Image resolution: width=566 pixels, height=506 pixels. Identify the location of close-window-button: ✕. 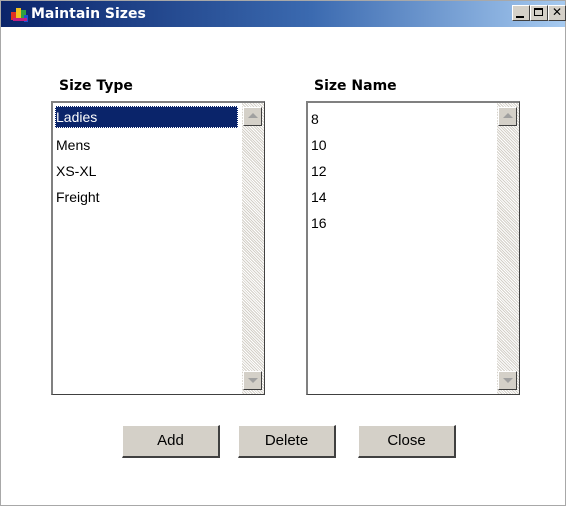
(557, 13).